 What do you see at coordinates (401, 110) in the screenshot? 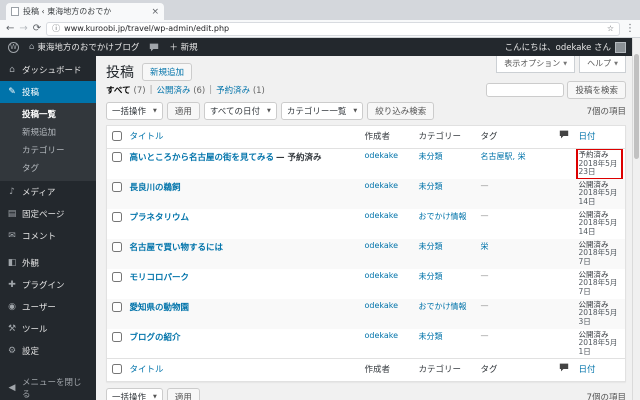
I see `filter-button: 絞り込み検索` at bounding box center [401, 110].